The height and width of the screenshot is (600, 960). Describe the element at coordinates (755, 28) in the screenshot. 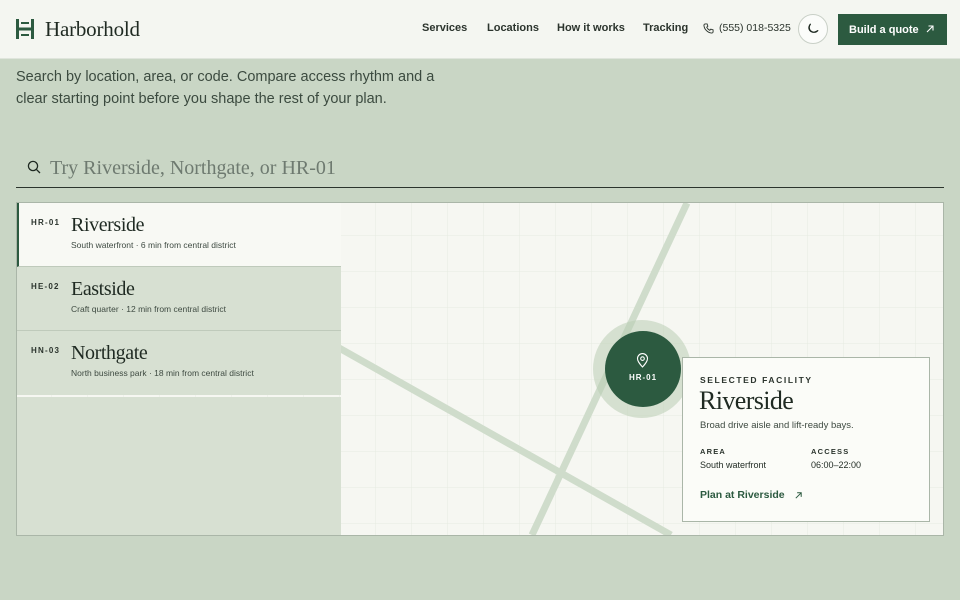

I see `phone-number: (555) 018-5325` at that location.